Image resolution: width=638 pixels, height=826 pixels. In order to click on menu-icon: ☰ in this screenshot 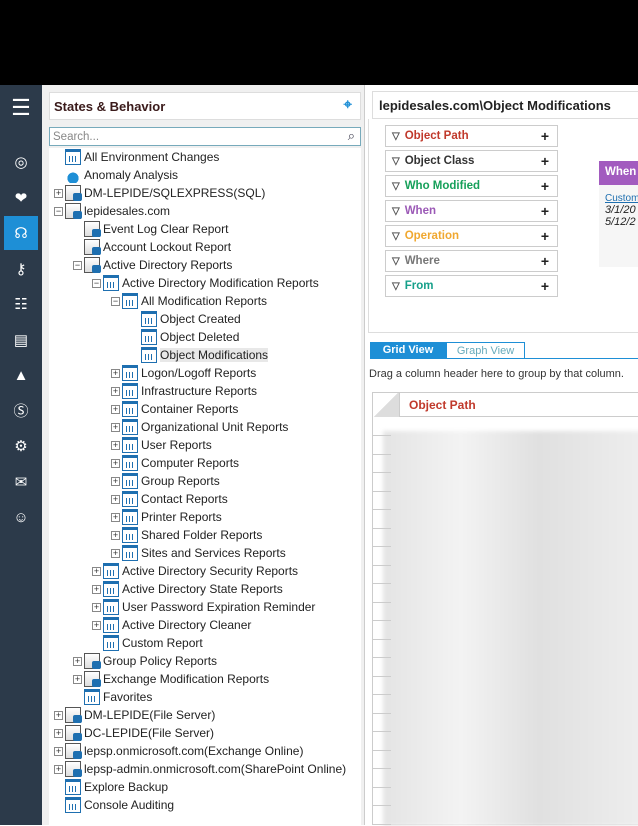, I will do `click(21, 108)`.